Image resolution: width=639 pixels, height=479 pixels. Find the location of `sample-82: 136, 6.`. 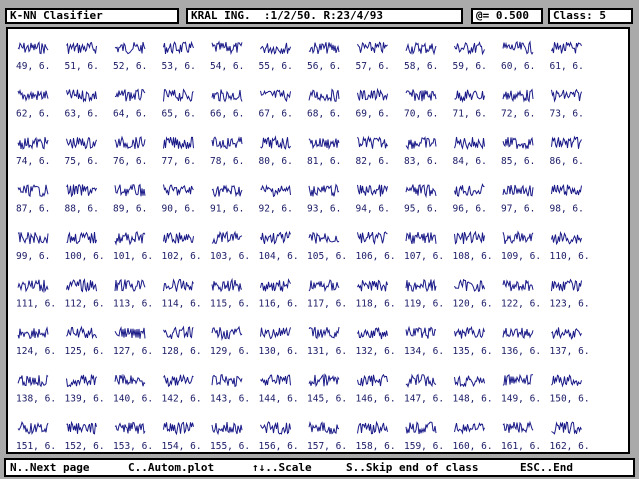

sample-82: 136, 6. is located at coordinates (521, 342).